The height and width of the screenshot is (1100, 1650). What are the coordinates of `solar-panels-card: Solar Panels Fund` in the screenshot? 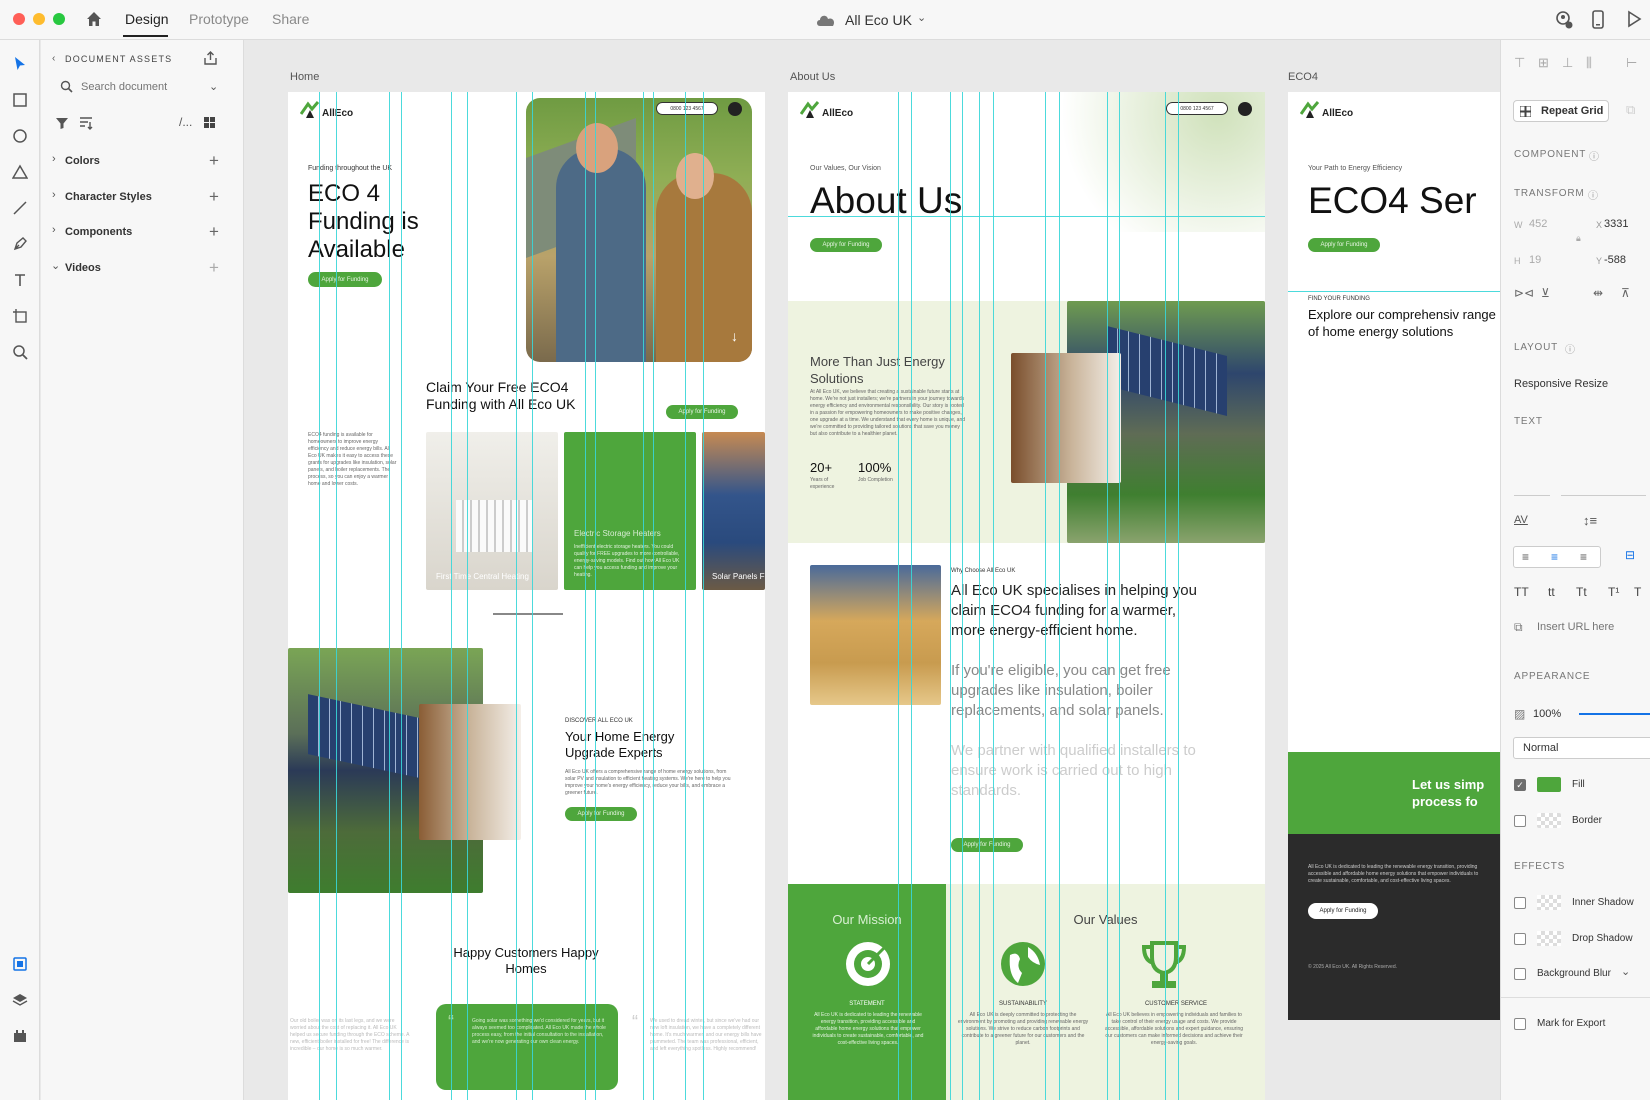 It's located at (733, 511).